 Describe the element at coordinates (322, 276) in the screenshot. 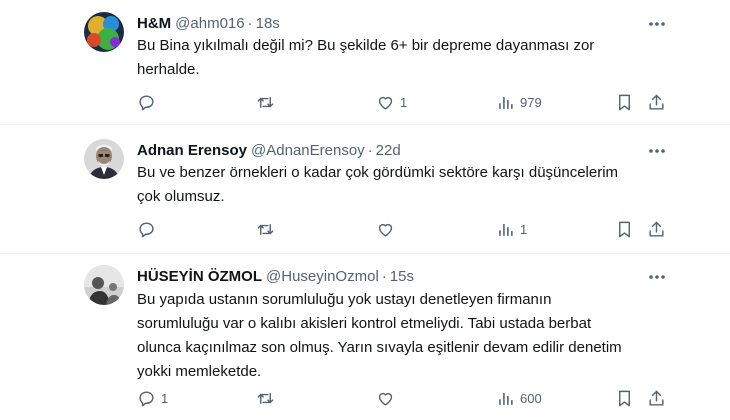

I see `author-handle: @HuseyinOzmol` at that location.